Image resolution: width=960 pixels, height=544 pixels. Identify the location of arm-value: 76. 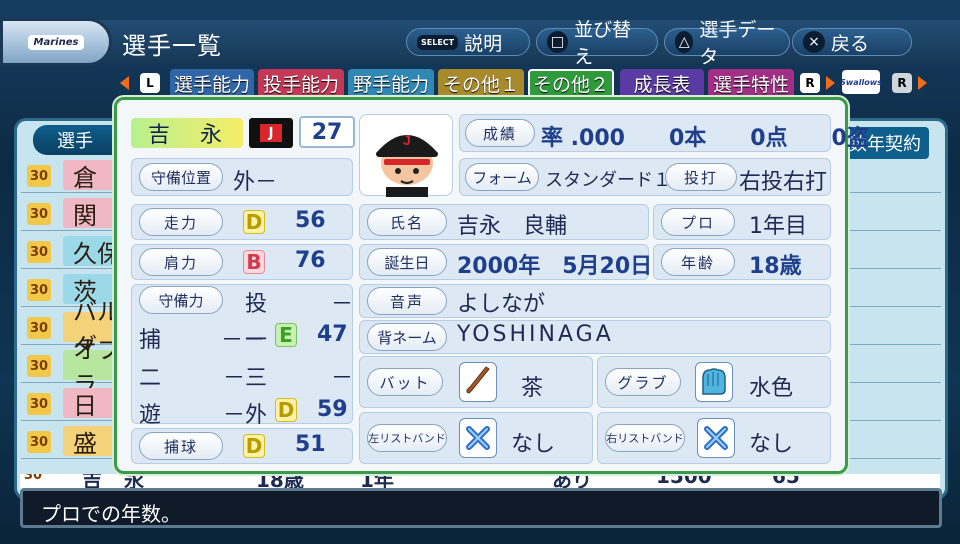
(310, 260).